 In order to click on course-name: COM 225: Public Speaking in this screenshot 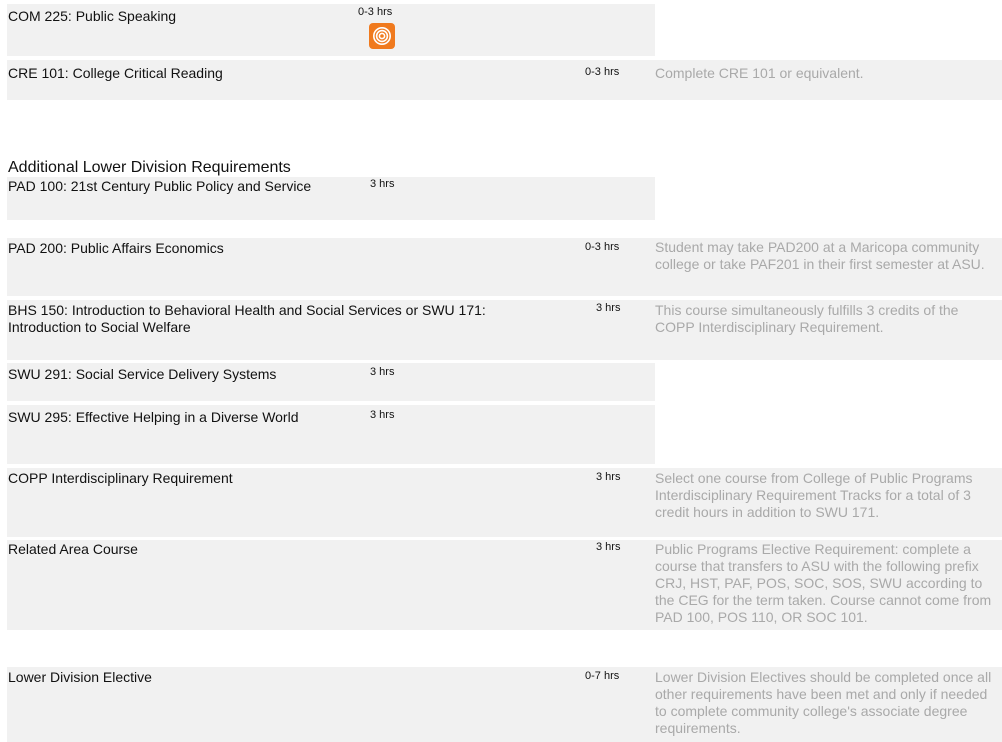, I will do `click(92, 16)`.